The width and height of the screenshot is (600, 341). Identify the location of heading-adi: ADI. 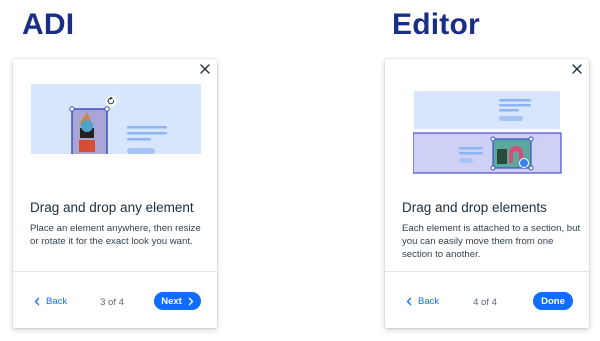
(48, 24).